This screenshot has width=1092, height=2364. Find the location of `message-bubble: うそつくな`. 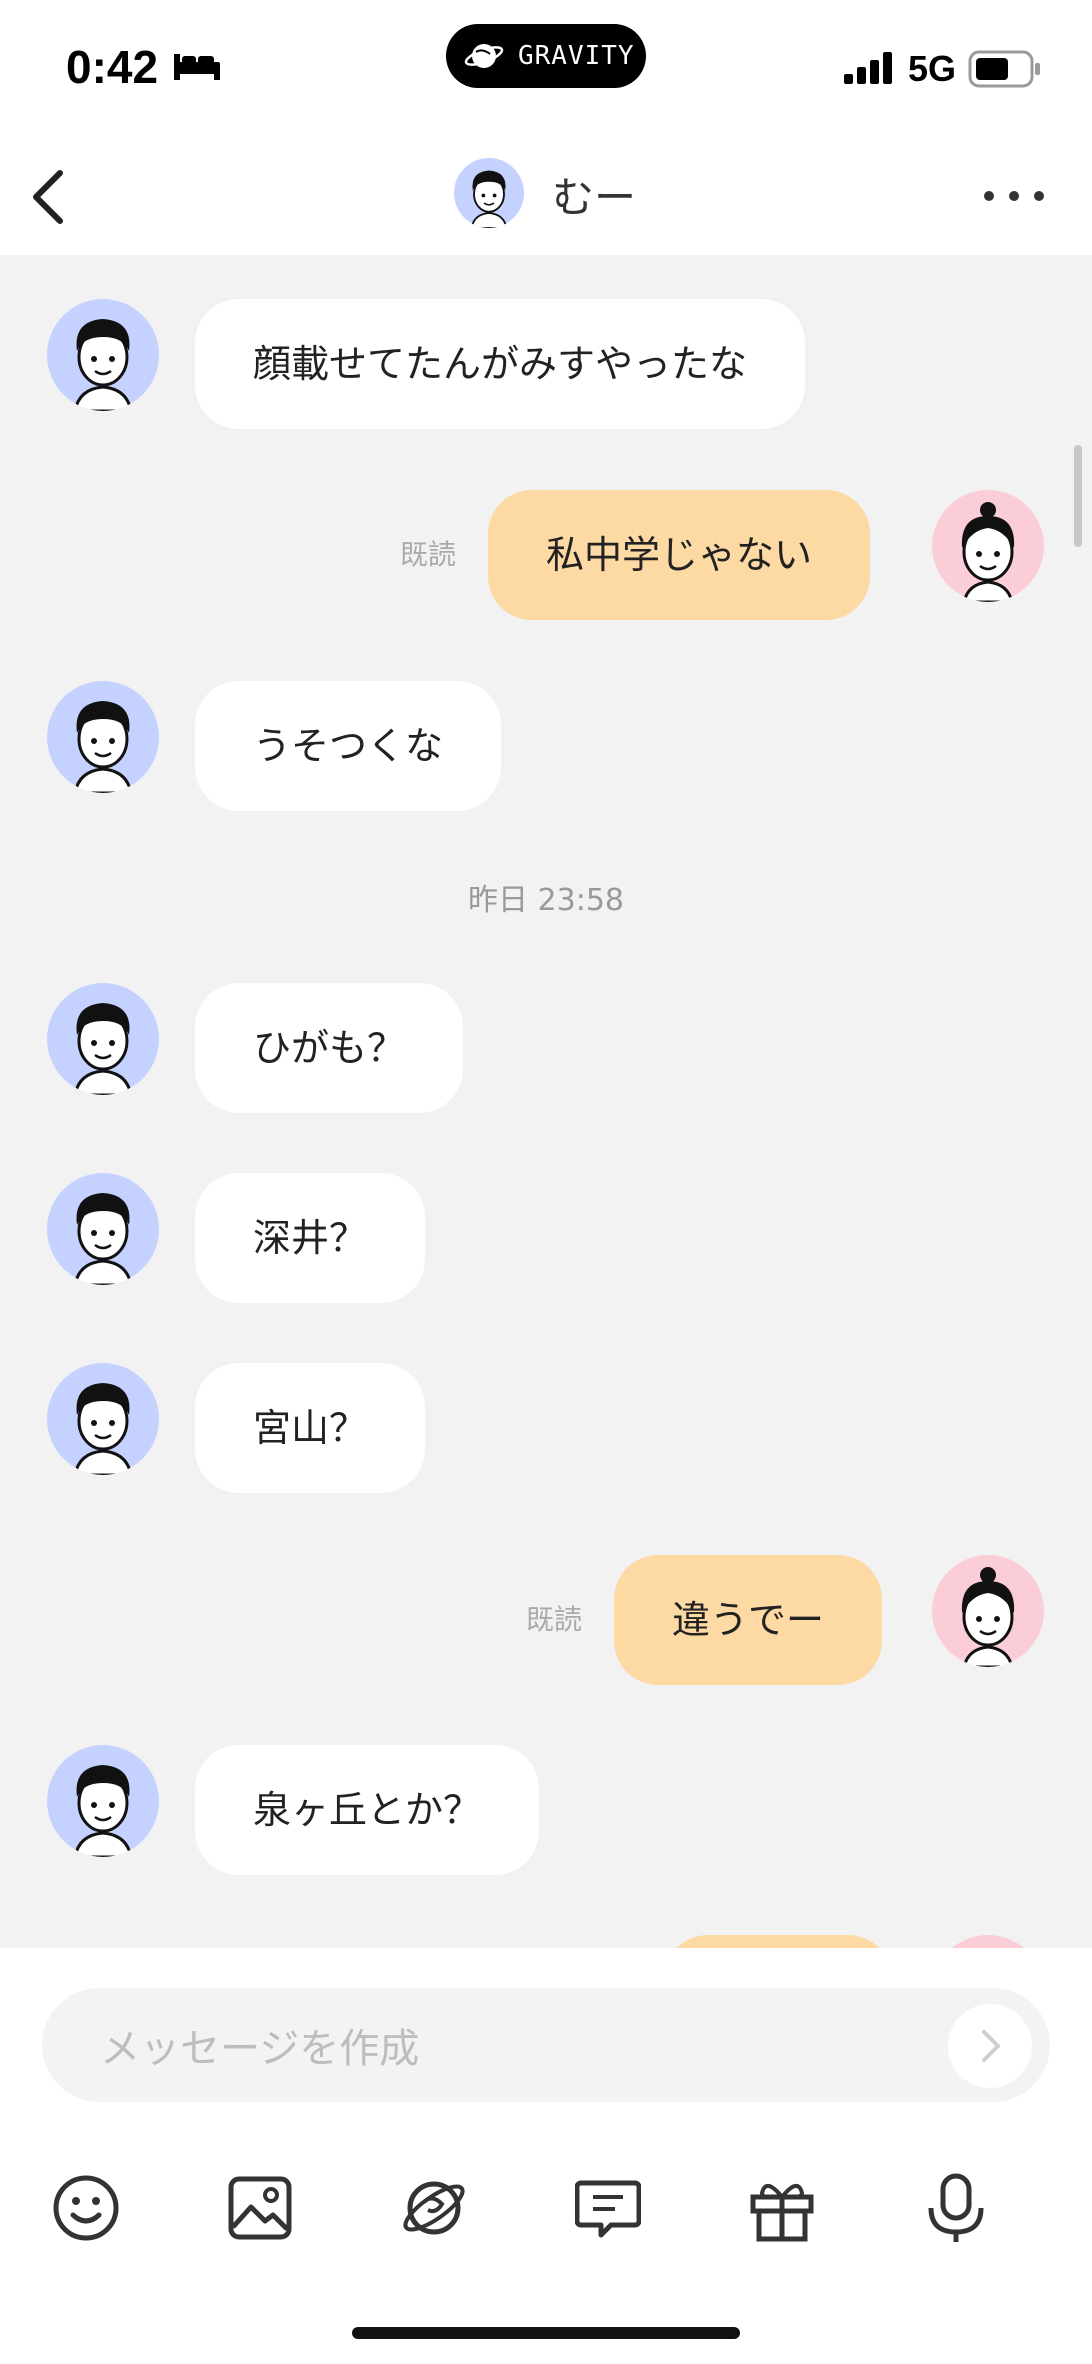

message-bubble: うそつくな is located at coordinates (348, 746).